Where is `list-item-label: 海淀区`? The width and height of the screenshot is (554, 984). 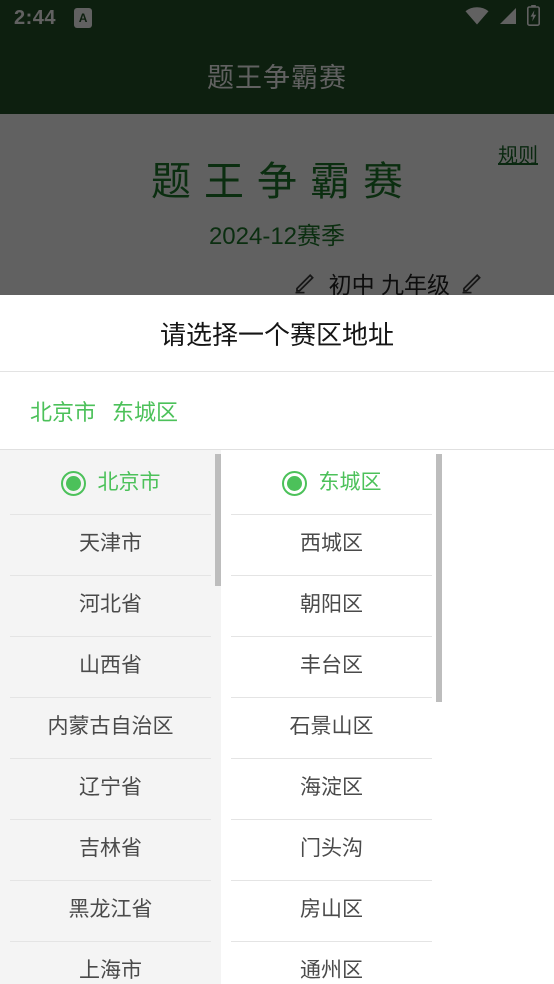
list-item-label: 海淀区 is located at coordinates (331, 788).